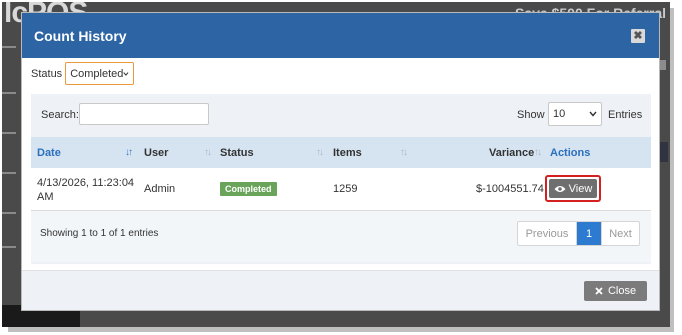 The image size is (682, 335). Describe the element at coordinates (340, 290) in the screenshot. I see `modal-footer: Close` at that location.